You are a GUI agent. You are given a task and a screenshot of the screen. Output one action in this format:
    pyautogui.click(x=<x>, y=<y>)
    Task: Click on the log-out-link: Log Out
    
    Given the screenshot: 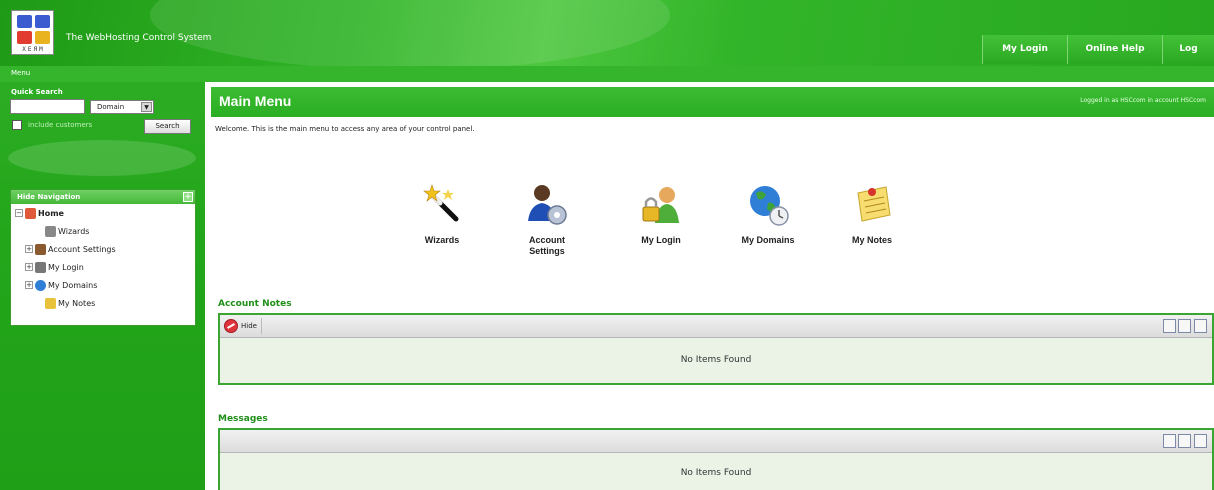 What is the action you would take?
    pyautogui.click(x=1188, y=49)
    